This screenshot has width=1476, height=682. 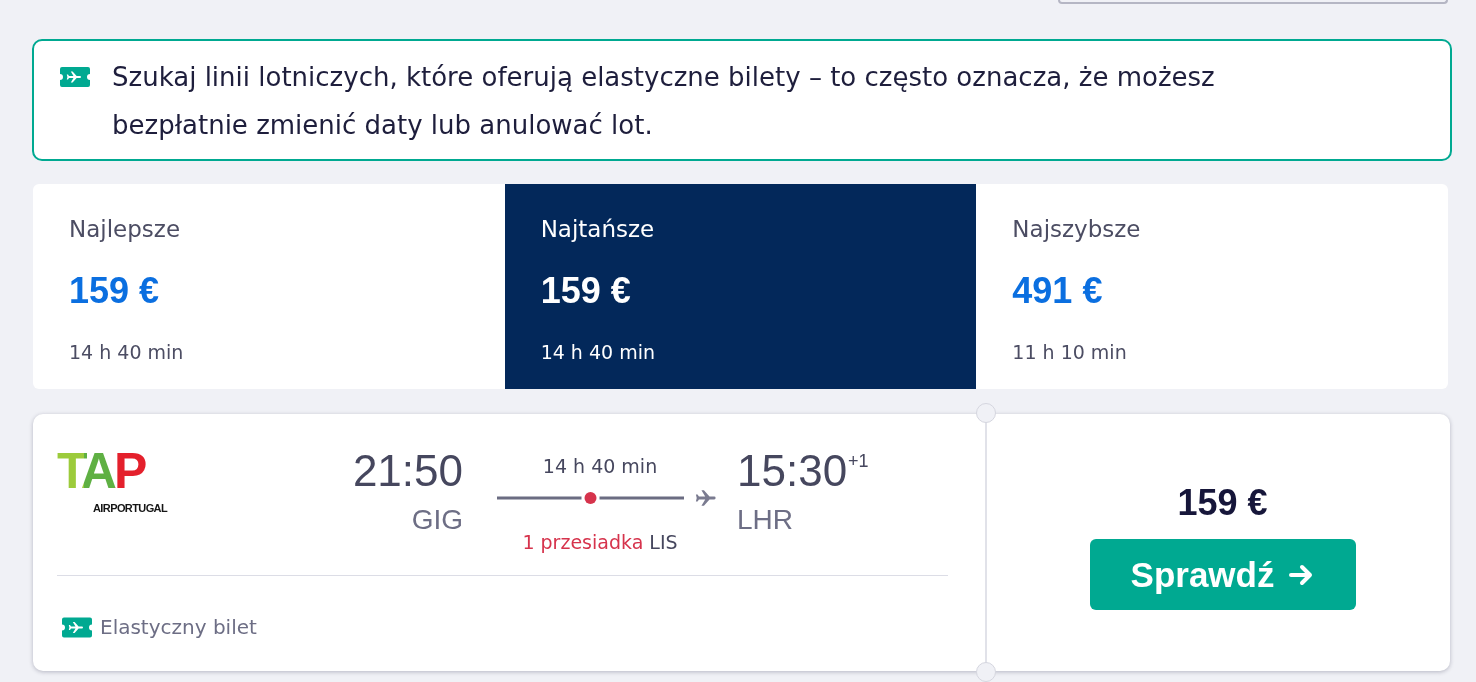 I want to click on feature-label: Elastyczny bilet, so click(x=178, y=627).